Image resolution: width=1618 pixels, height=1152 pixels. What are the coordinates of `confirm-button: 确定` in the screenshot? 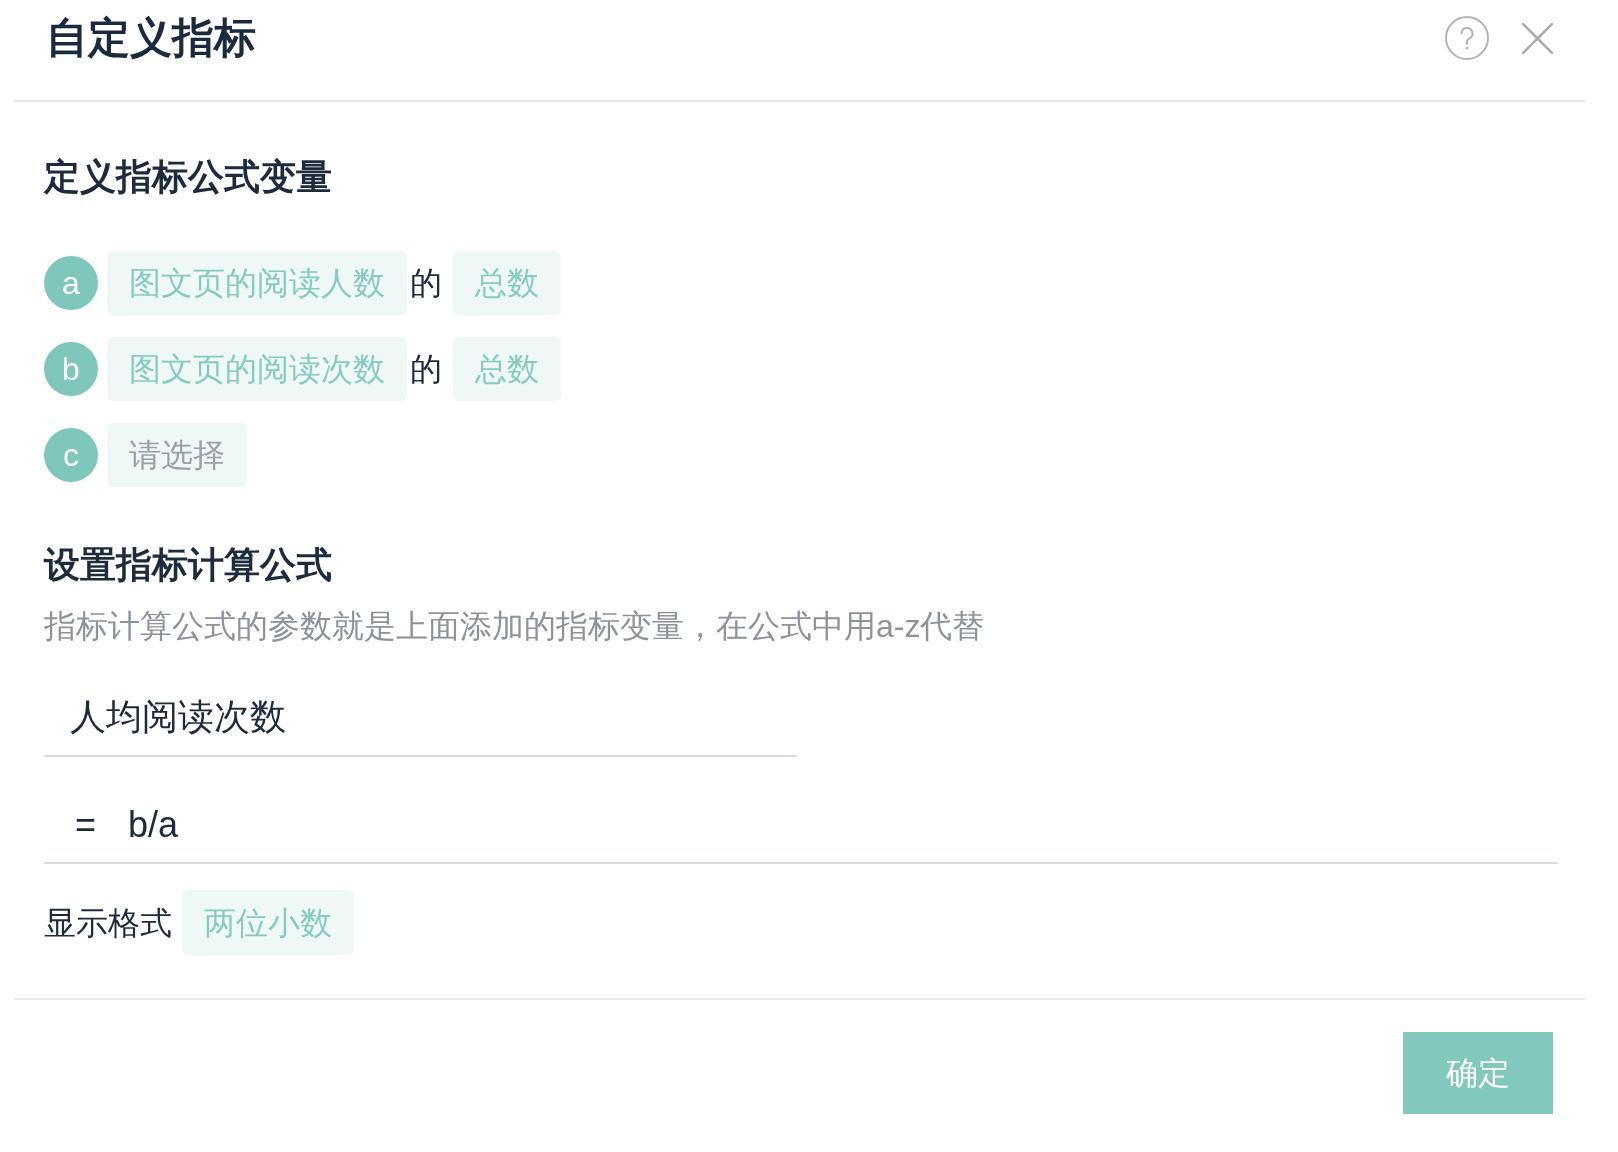 It's located at (1478, 1073).